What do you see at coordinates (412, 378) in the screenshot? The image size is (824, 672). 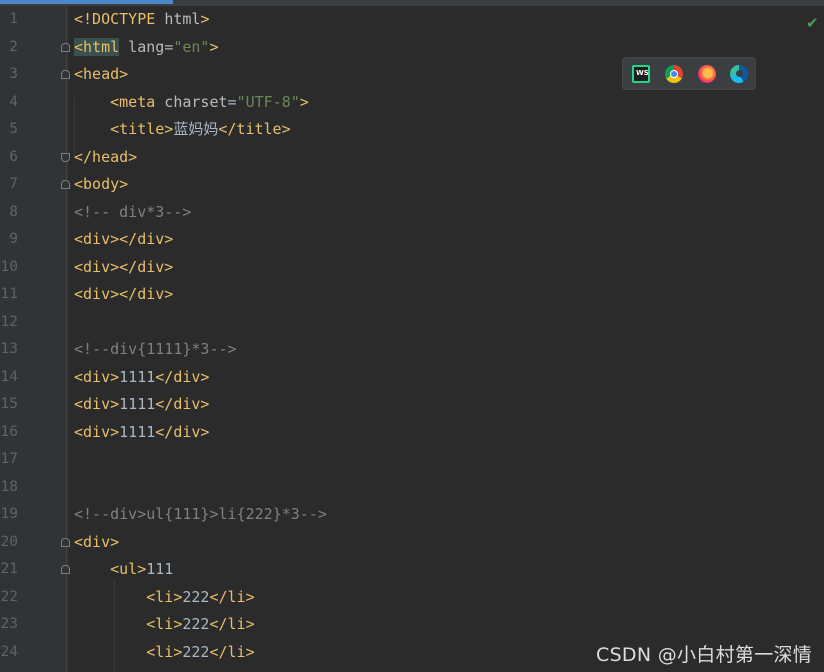 I see `code-line: 14 <div>1111</div>` at bounding box center [412, 378].